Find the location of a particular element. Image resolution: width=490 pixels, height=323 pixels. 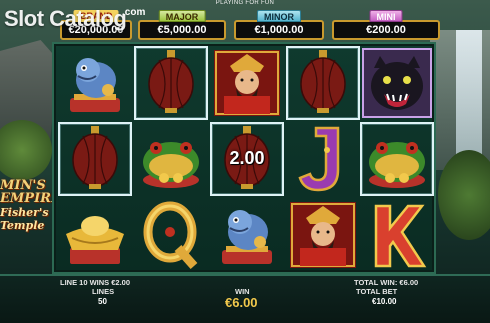

multiplier-value: 2.00 is located at coordinates (247, 158).